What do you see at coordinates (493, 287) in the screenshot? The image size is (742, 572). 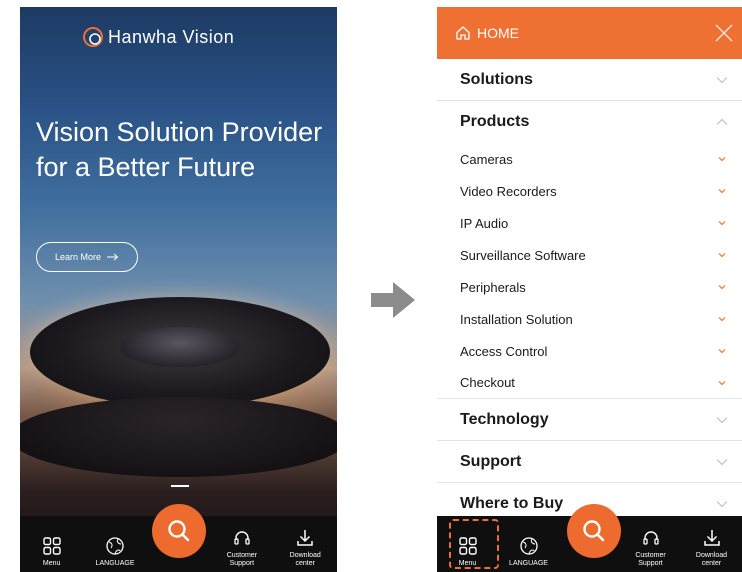 I see `submenu-item-label: Peripherals` at bounding box center [493, 287].